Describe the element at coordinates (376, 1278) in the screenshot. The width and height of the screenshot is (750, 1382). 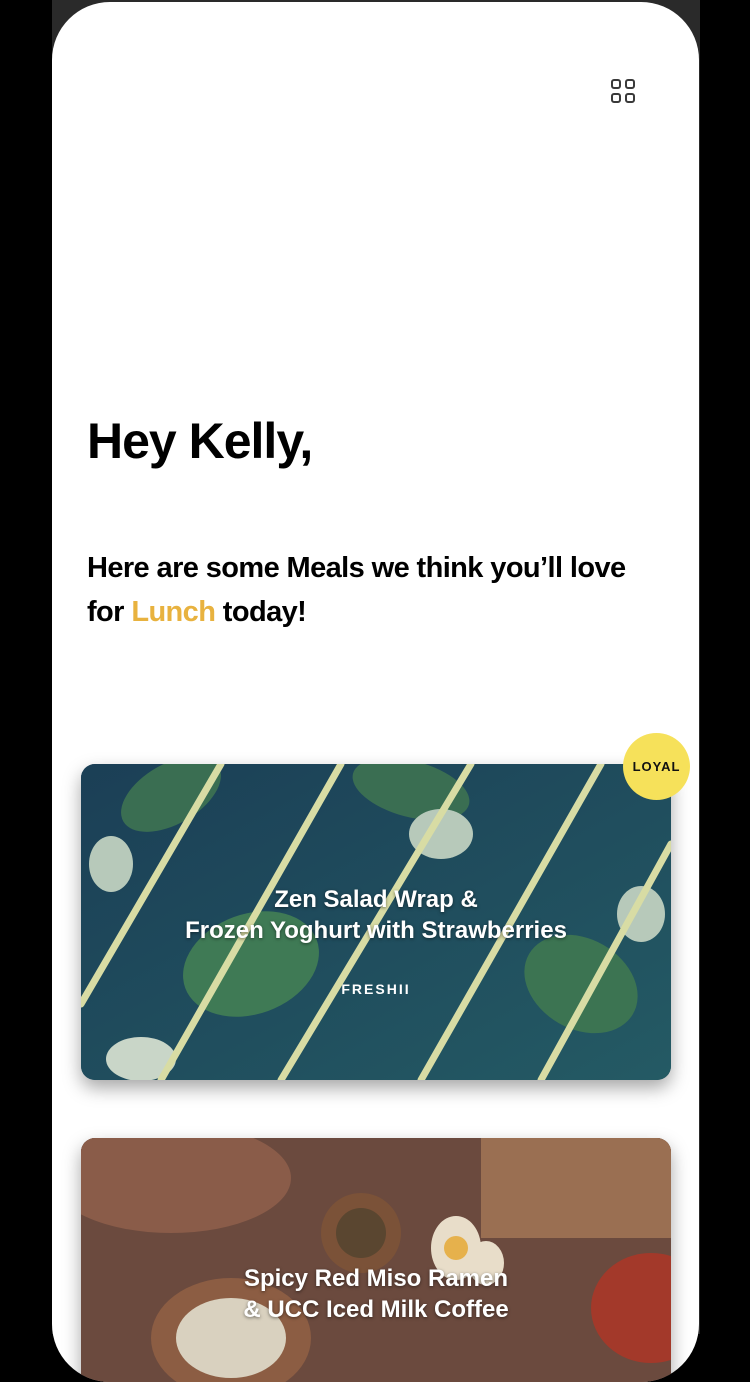
I see `meal-title-line: Spicy Red Miso Ramen` at that location.